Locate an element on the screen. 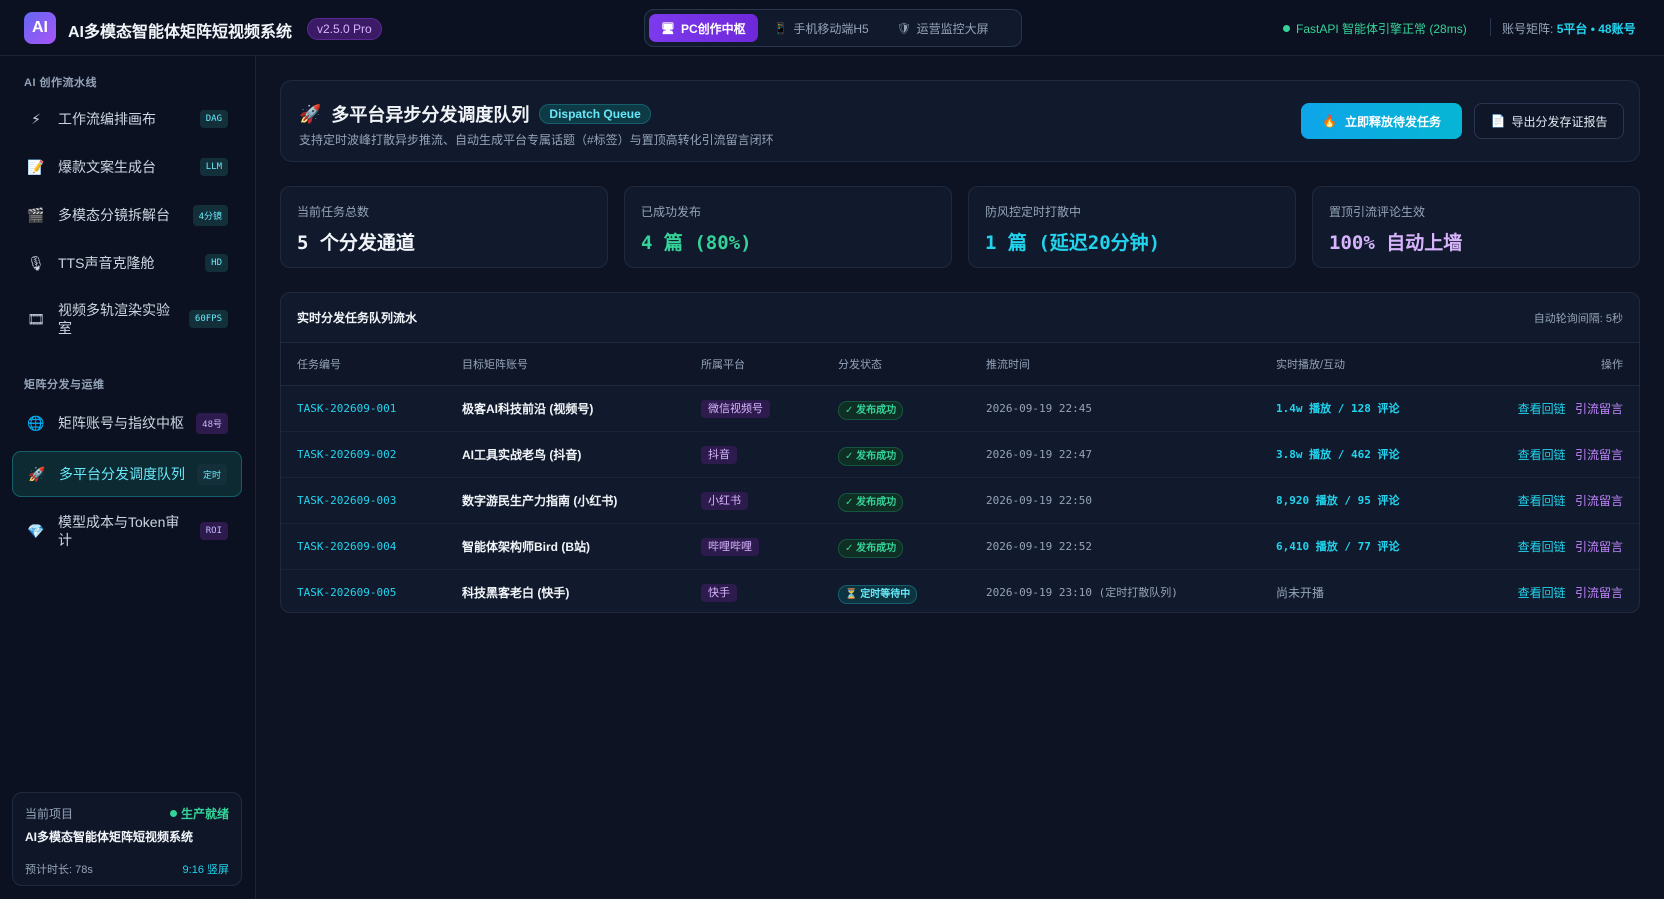 This screenshot has height=899, width=1664. report-icon: 📄 is located at coordinates (1498, 121).